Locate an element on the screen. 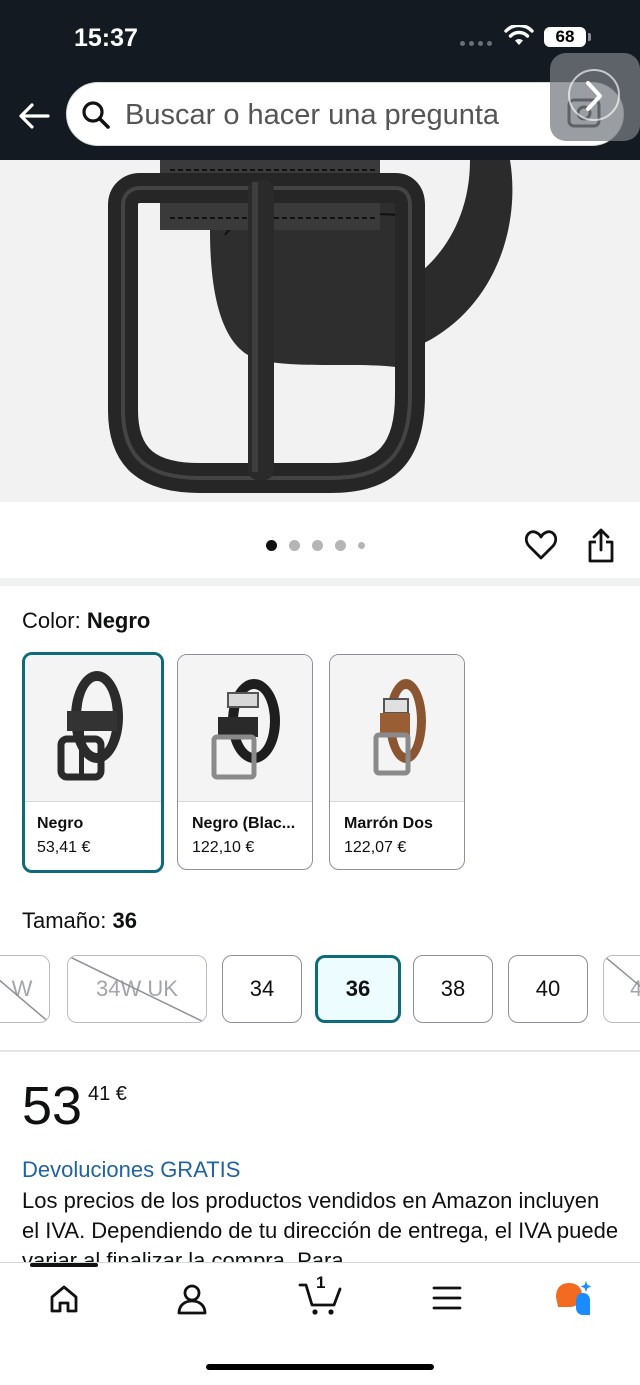  color-option-negro: Negro 53,41 € is located at coordinates (93, 762).